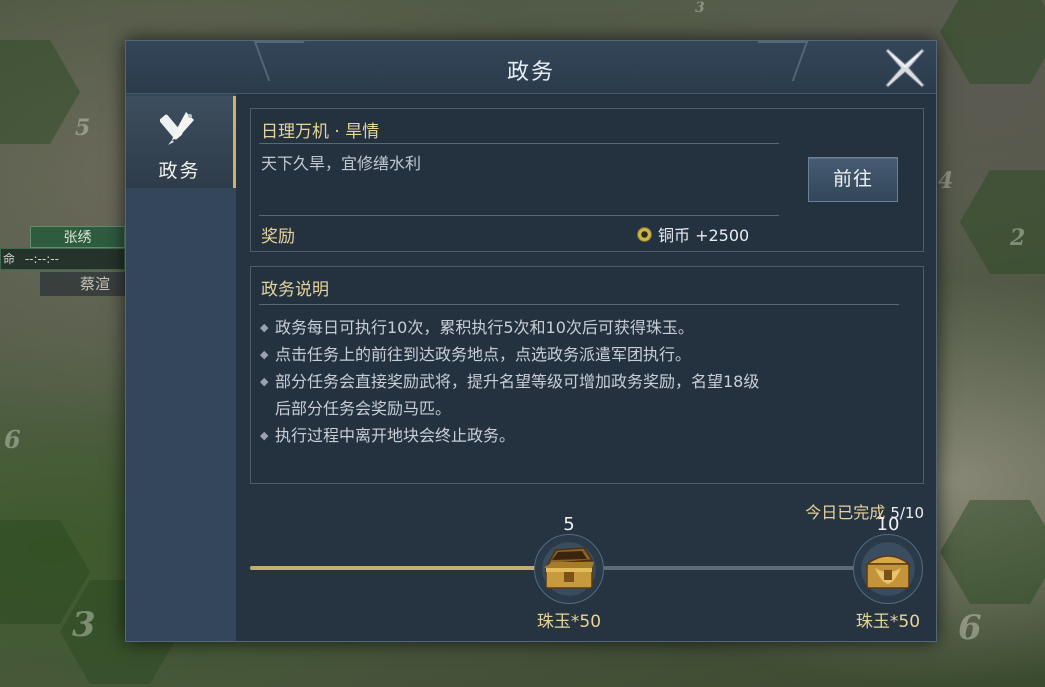  Describe the element at coordinates (530, 72) in the screenshot. I see `dialog-title: 政务` at that location.